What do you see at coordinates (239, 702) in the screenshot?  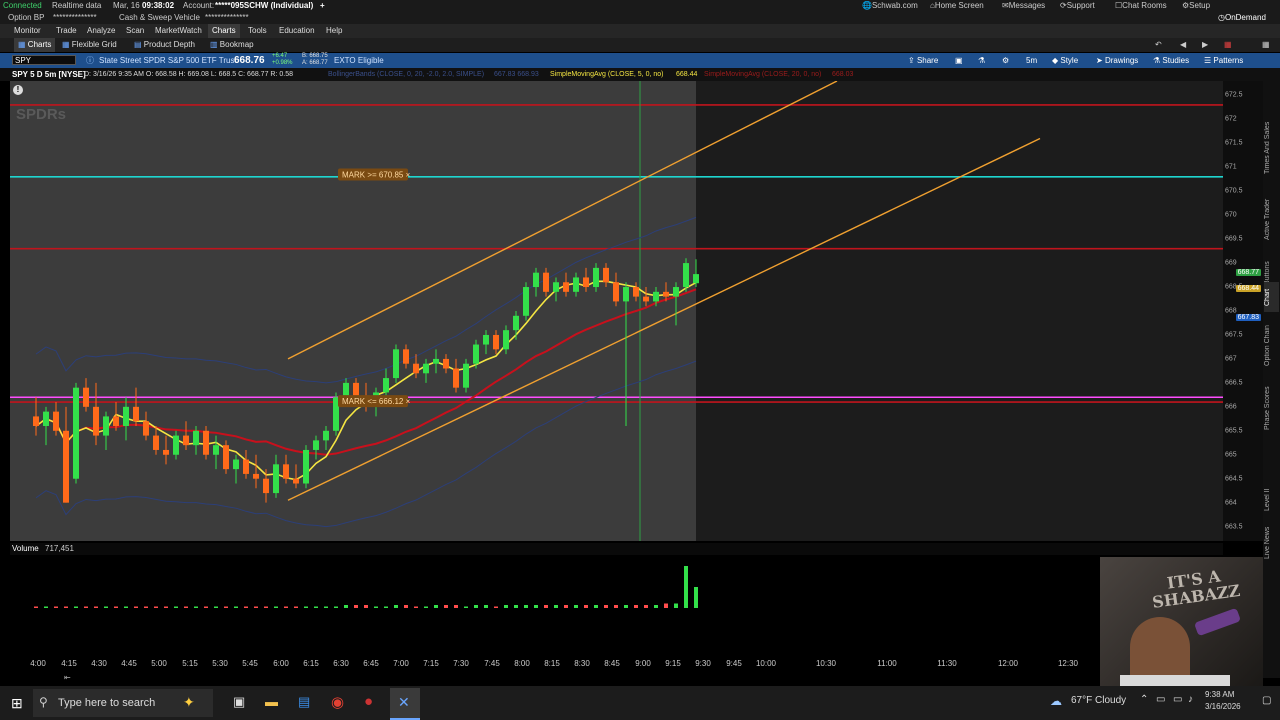 I see `task-view-icon: ▣` at bounding box center [239, 702].